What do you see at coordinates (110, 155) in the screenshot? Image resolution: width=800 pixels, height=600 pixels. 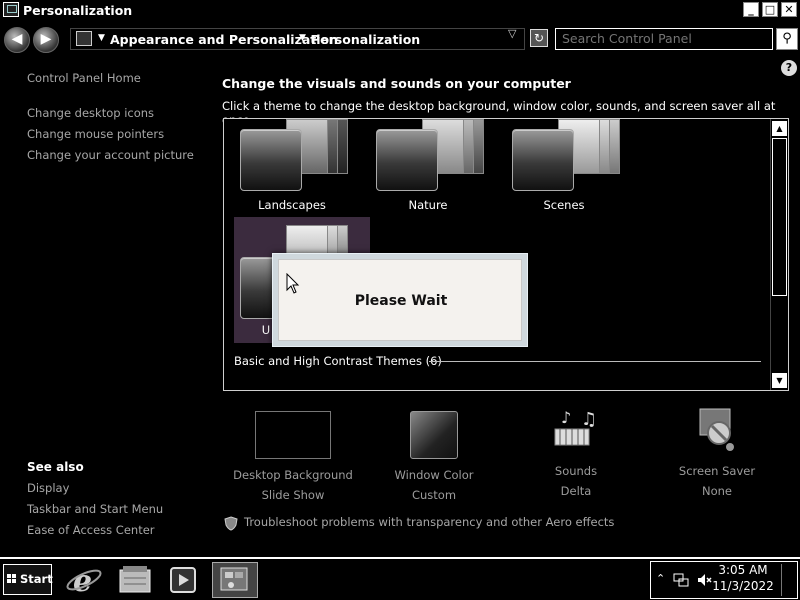 I see `sidebar-item-account-picture: Change your account picture` at bounding box center [110, 155].